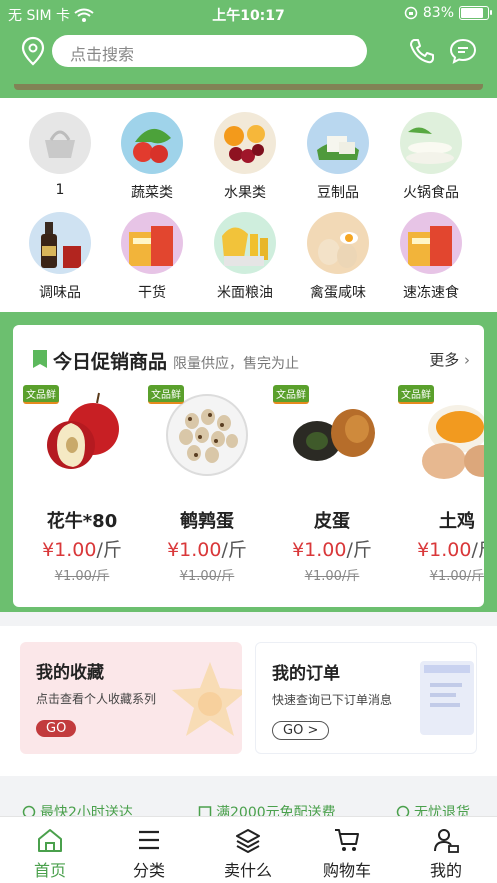 Image resolution: width=497 pixels, height=883 pixels. I want to click on frozen-food-icon, so click(431, 243).